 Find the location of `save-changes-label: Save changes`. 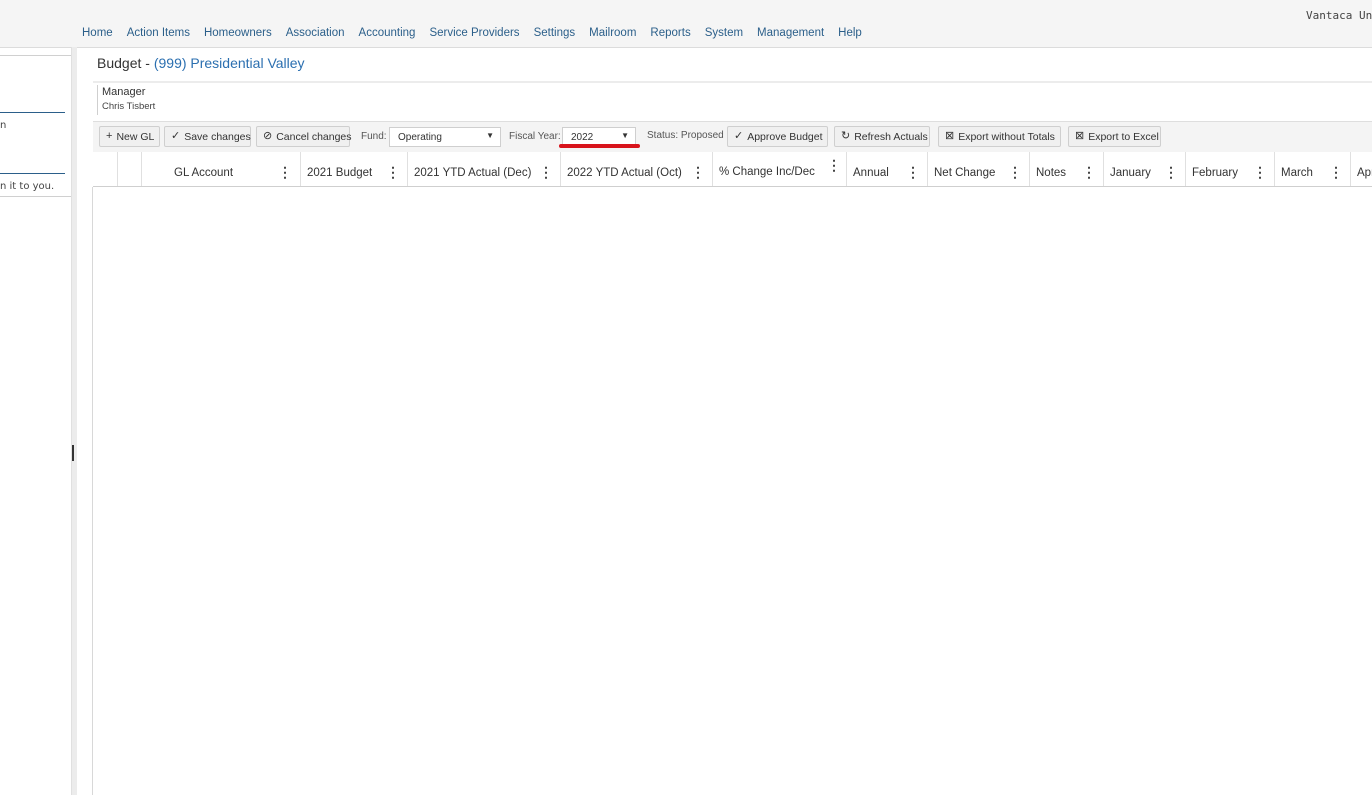

save-changes-label: Save changes is located at coordinates (217, 136).